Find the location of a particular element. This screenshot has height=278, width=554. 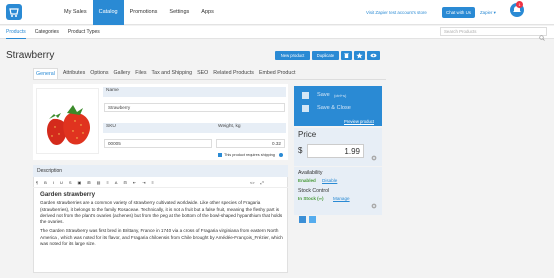

user-menu: Zapier ▾ is located at coordinates (488, 13).